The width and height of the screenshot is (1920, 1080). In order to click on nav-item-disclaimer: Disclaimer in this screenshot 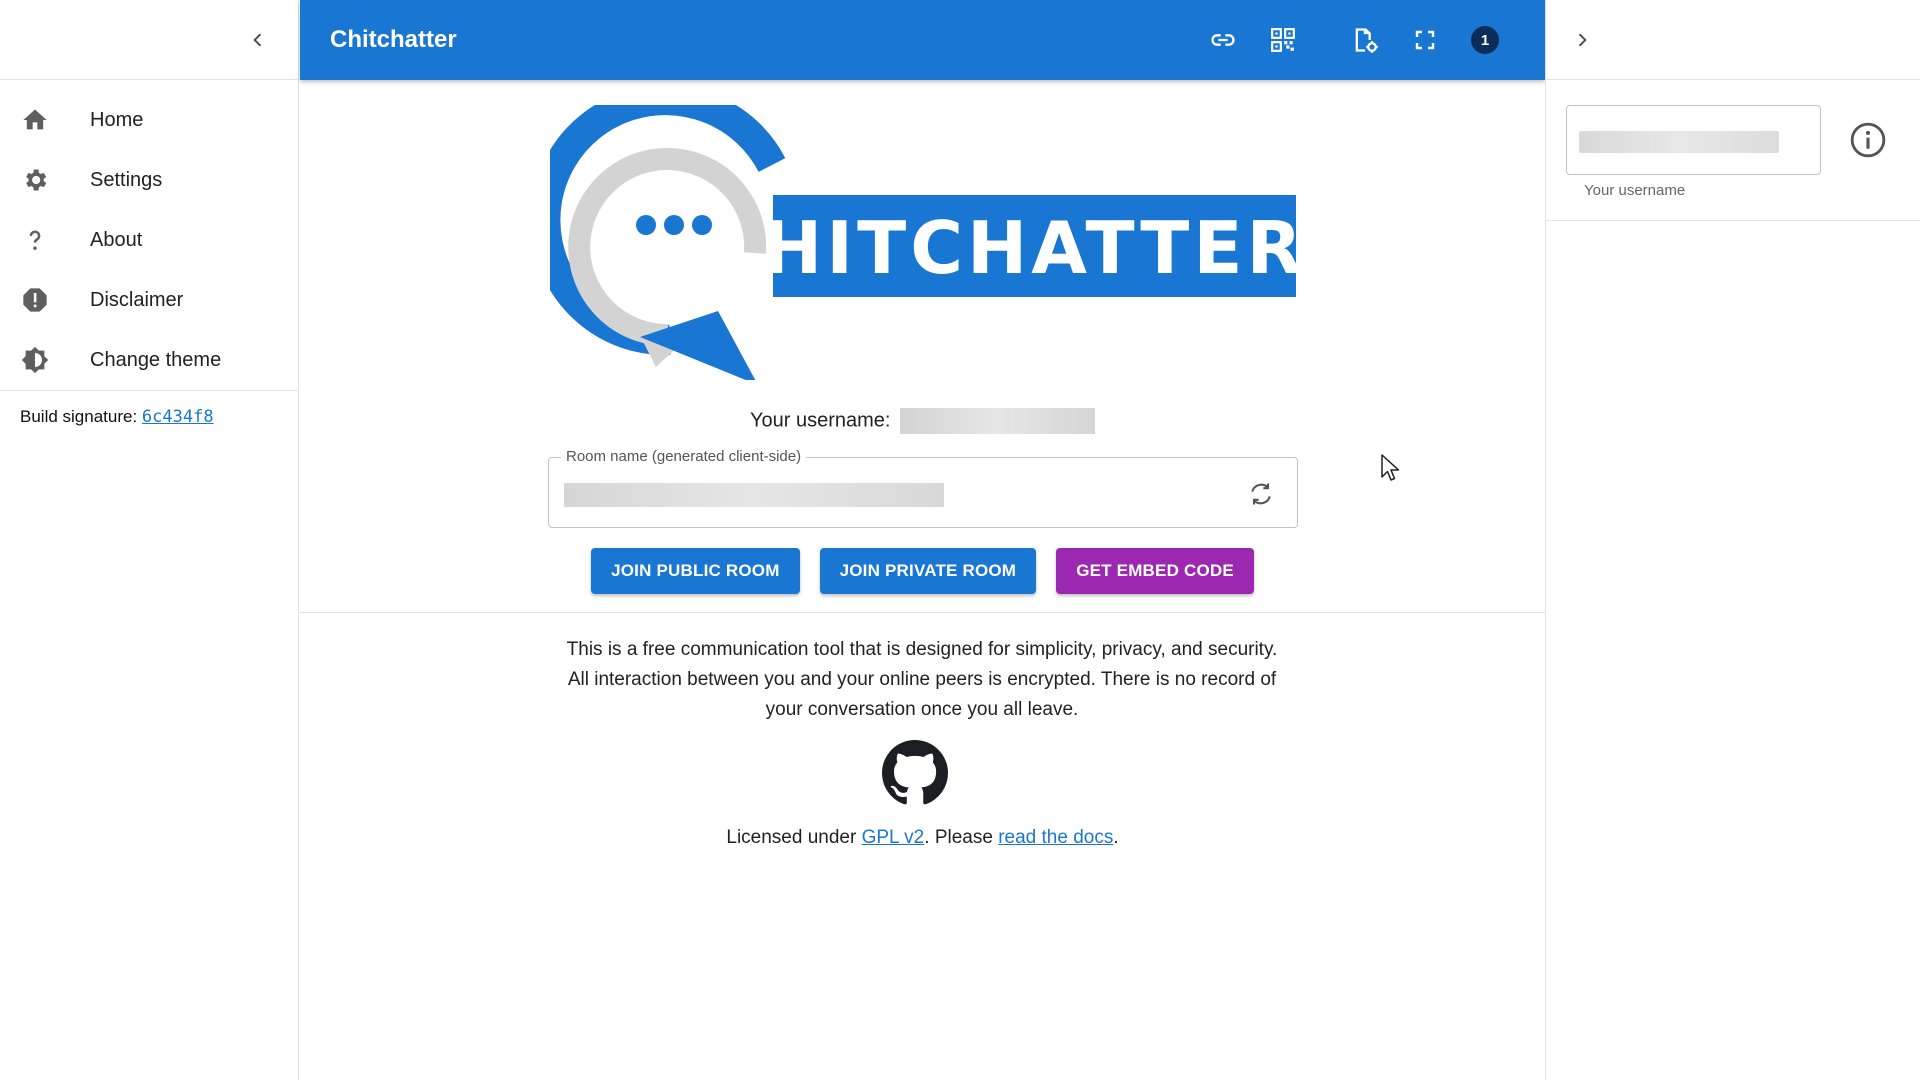, I will do `click(149, 300)`.